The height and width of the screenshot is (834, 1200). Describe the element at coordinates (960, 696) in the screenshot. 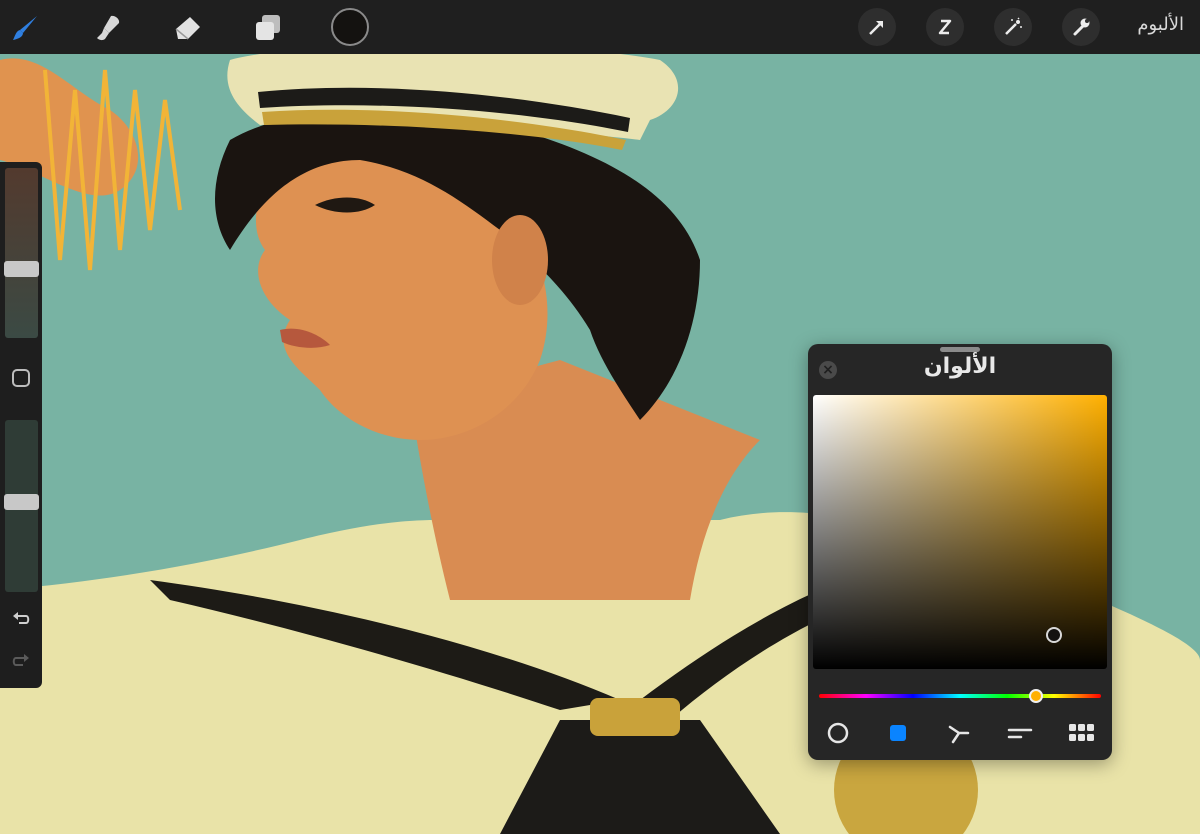

I see `hue-slider` at that location.